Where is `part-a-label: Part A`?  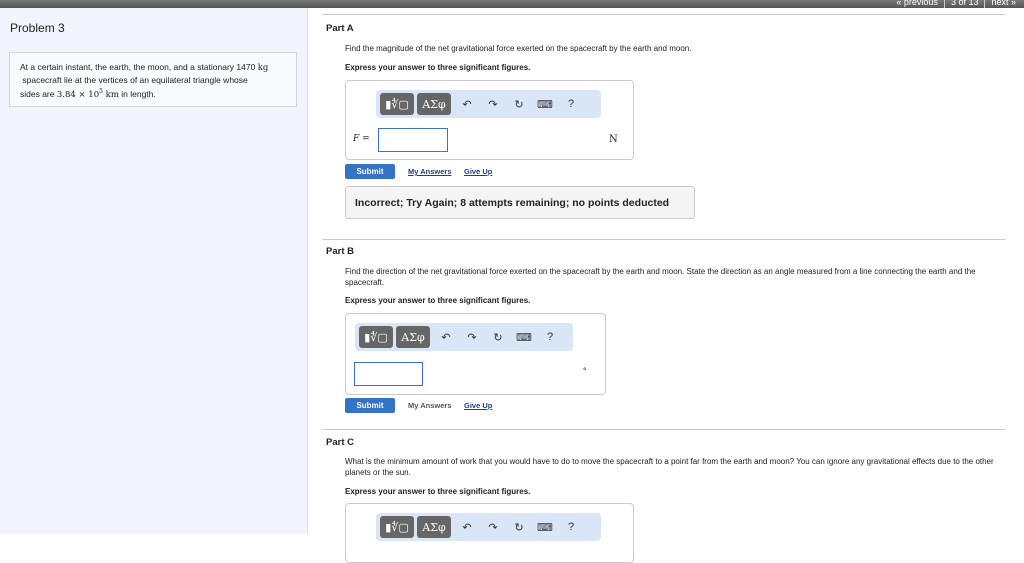
part-a-label: Part A is located at coordinates (340, 28).